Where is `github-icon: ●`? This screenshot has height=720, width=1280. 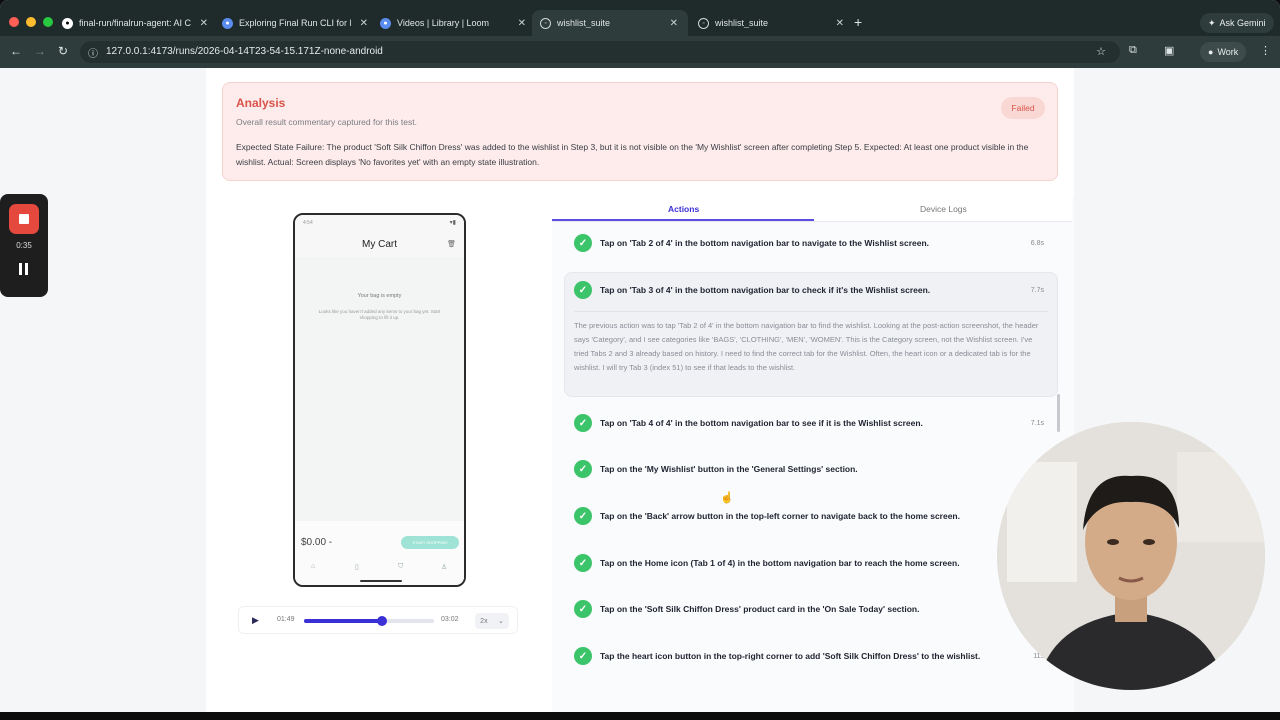 github-icon: ● is located at coordinates (67, 23).